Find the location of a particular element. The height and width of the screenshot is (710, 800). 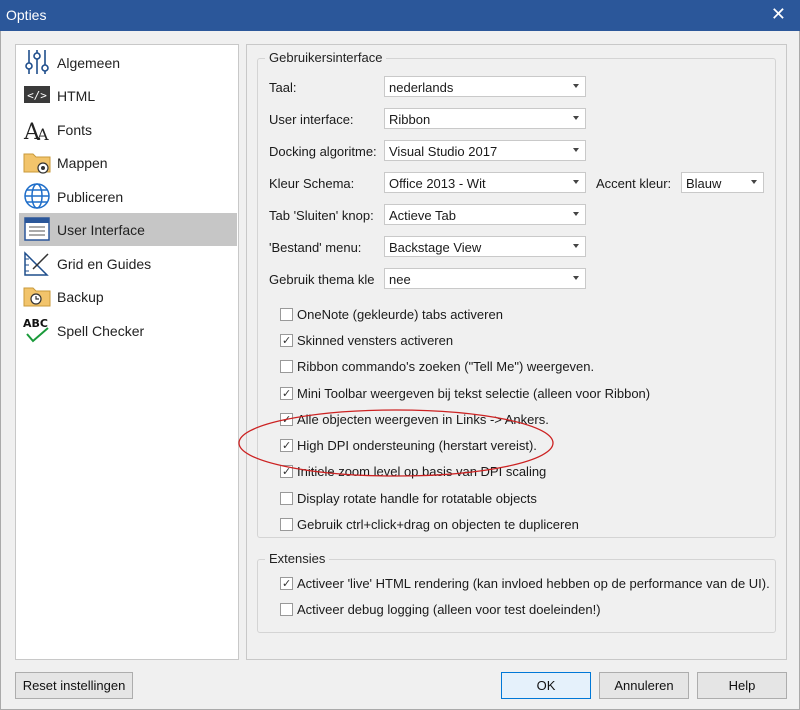

svg-text: ABC is located at coordinates (35, 323).